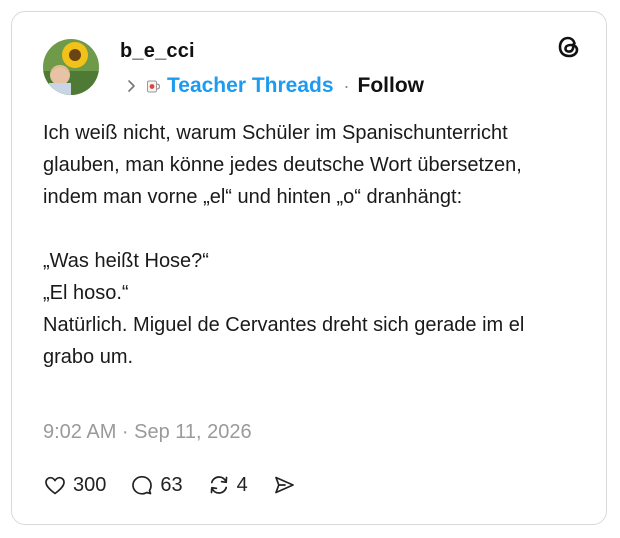 Image resolution: width=620 pixels, height=538 pixels. I want to click on reply-count: 63, so click(171, 484).